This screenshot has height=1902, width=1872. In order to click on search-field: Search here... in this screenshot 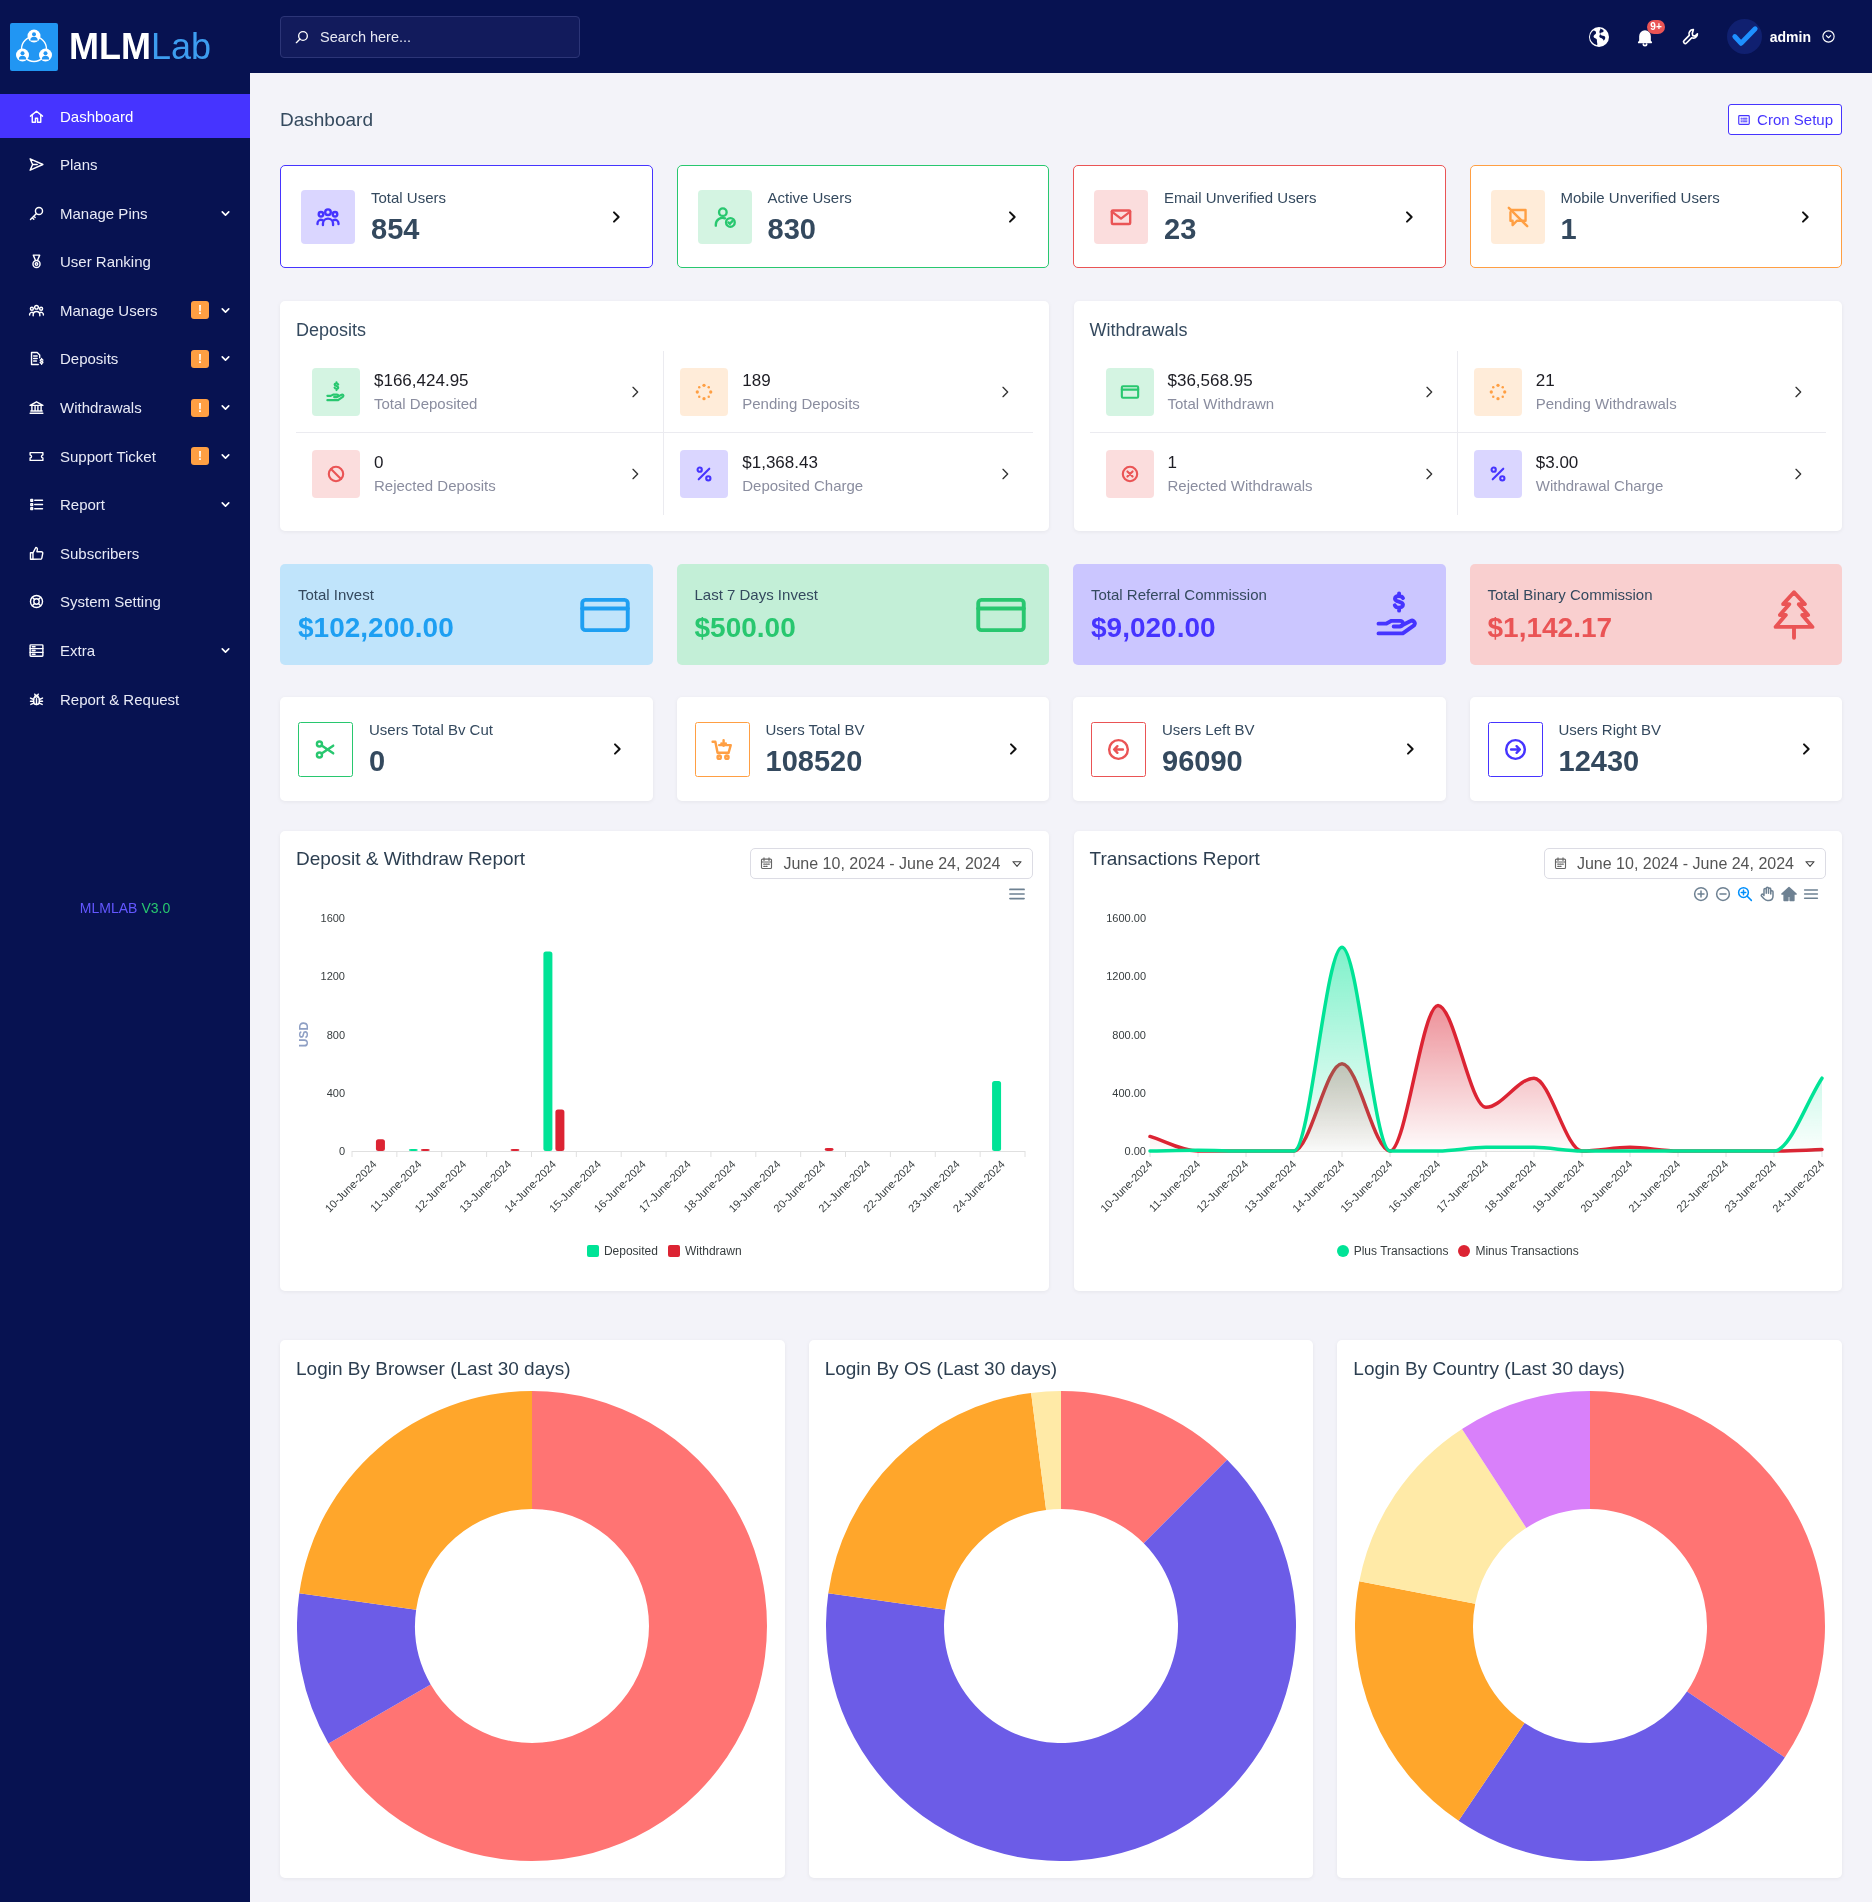, I will do `click(430, 36)`.